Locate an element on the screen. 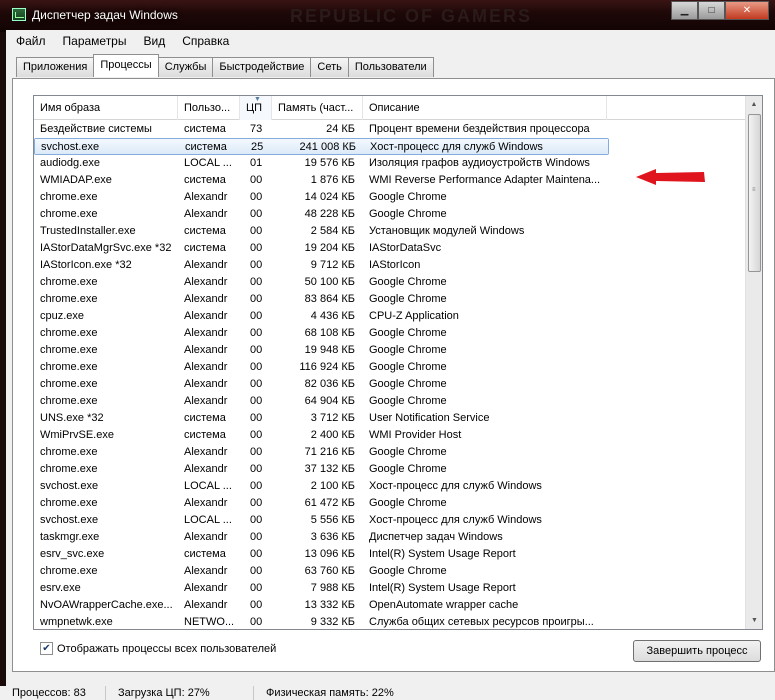 This screenshot has height=700, width=775. status-process-count: Процессов: 83 is located at coordinates (53, 693).